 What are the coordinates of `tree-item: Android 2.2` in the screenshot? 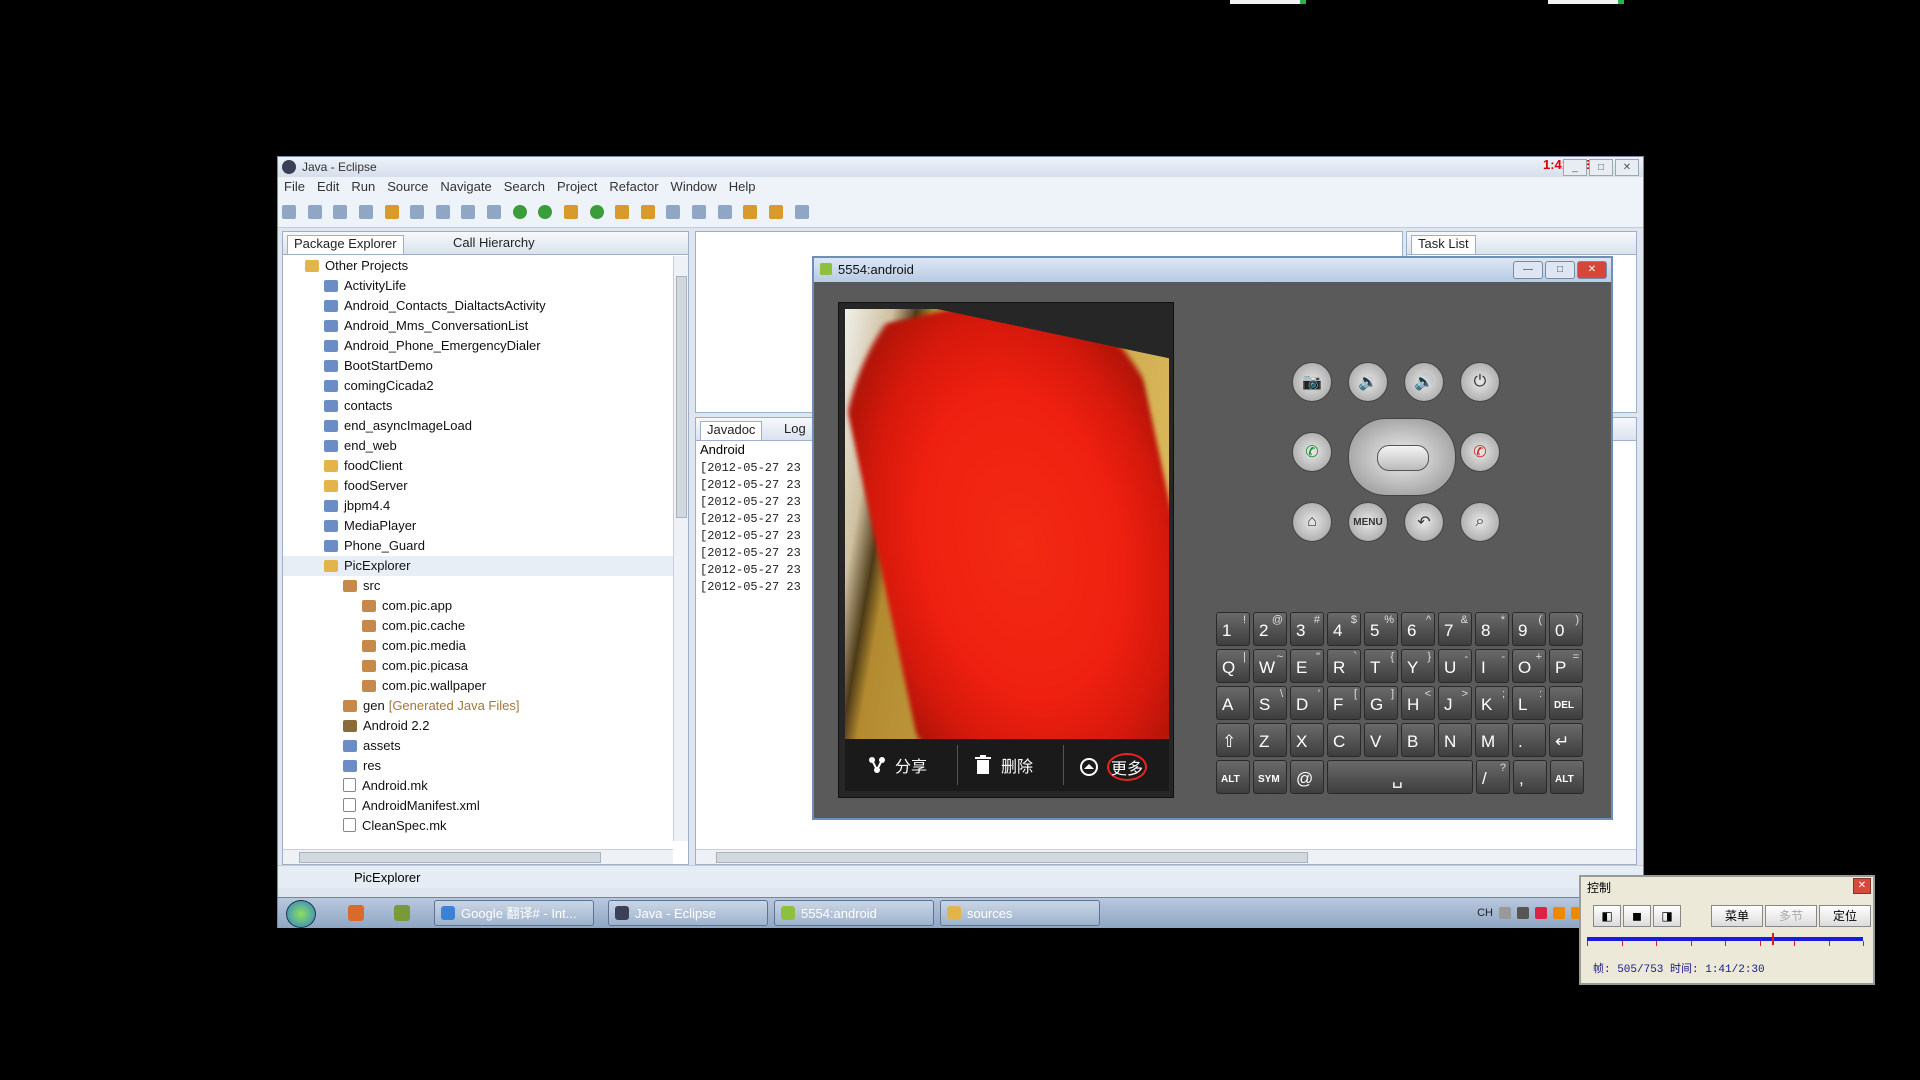 It's located at (478, 726).